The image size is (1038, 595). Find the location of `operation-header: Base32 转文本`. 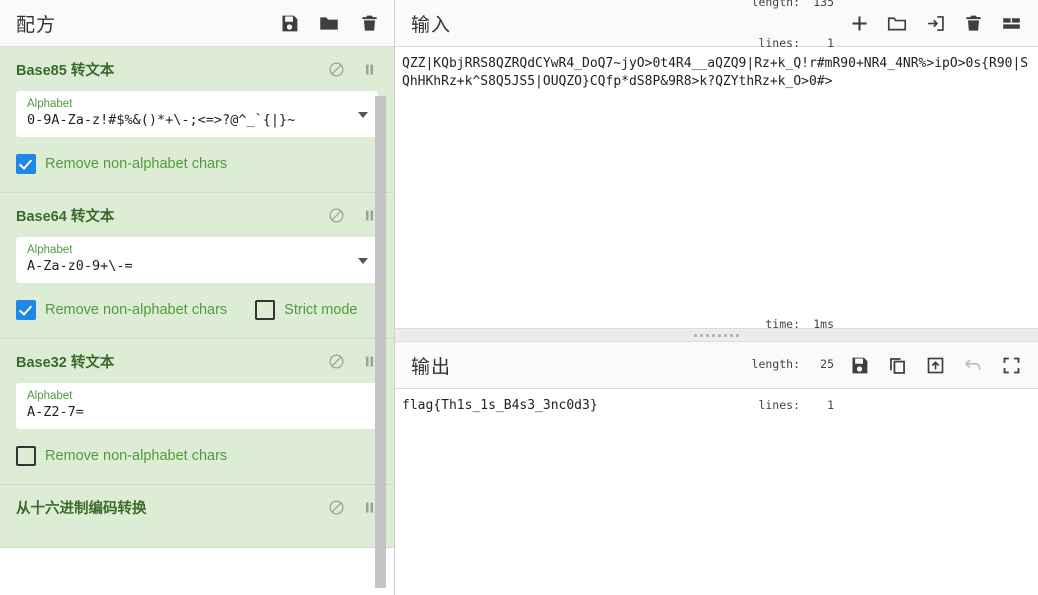

operation-header: Base32 转文本 is located at coordinates (197, 361).